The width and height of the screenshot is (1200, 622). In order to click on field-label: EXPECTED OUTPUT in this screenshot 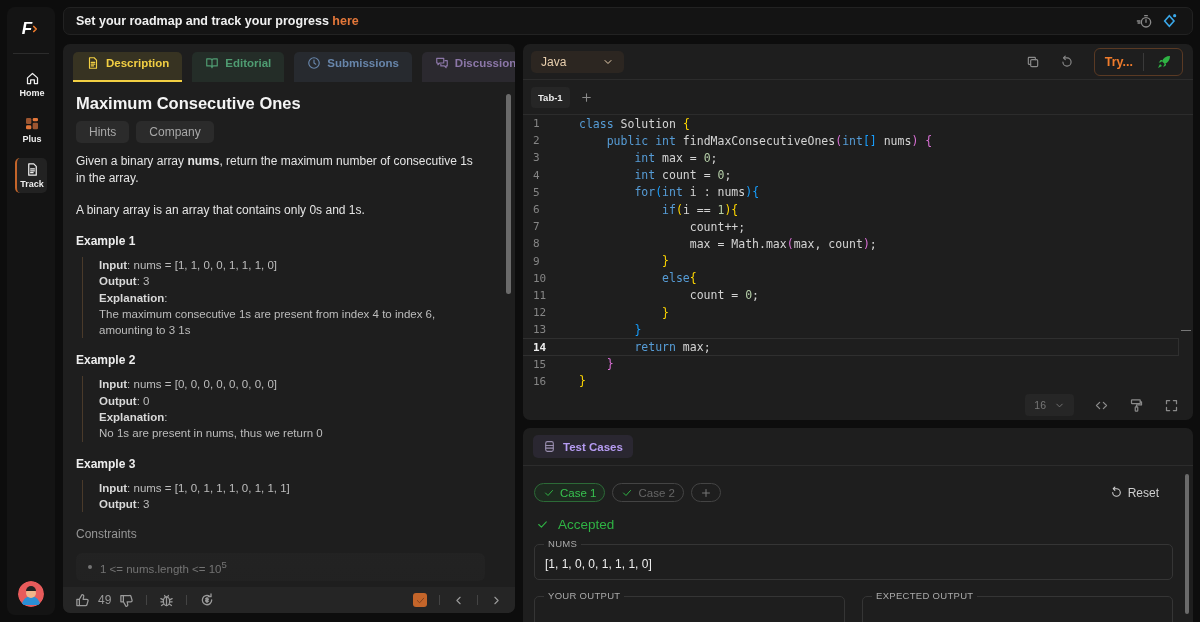, I will do `click(925, 595)`.